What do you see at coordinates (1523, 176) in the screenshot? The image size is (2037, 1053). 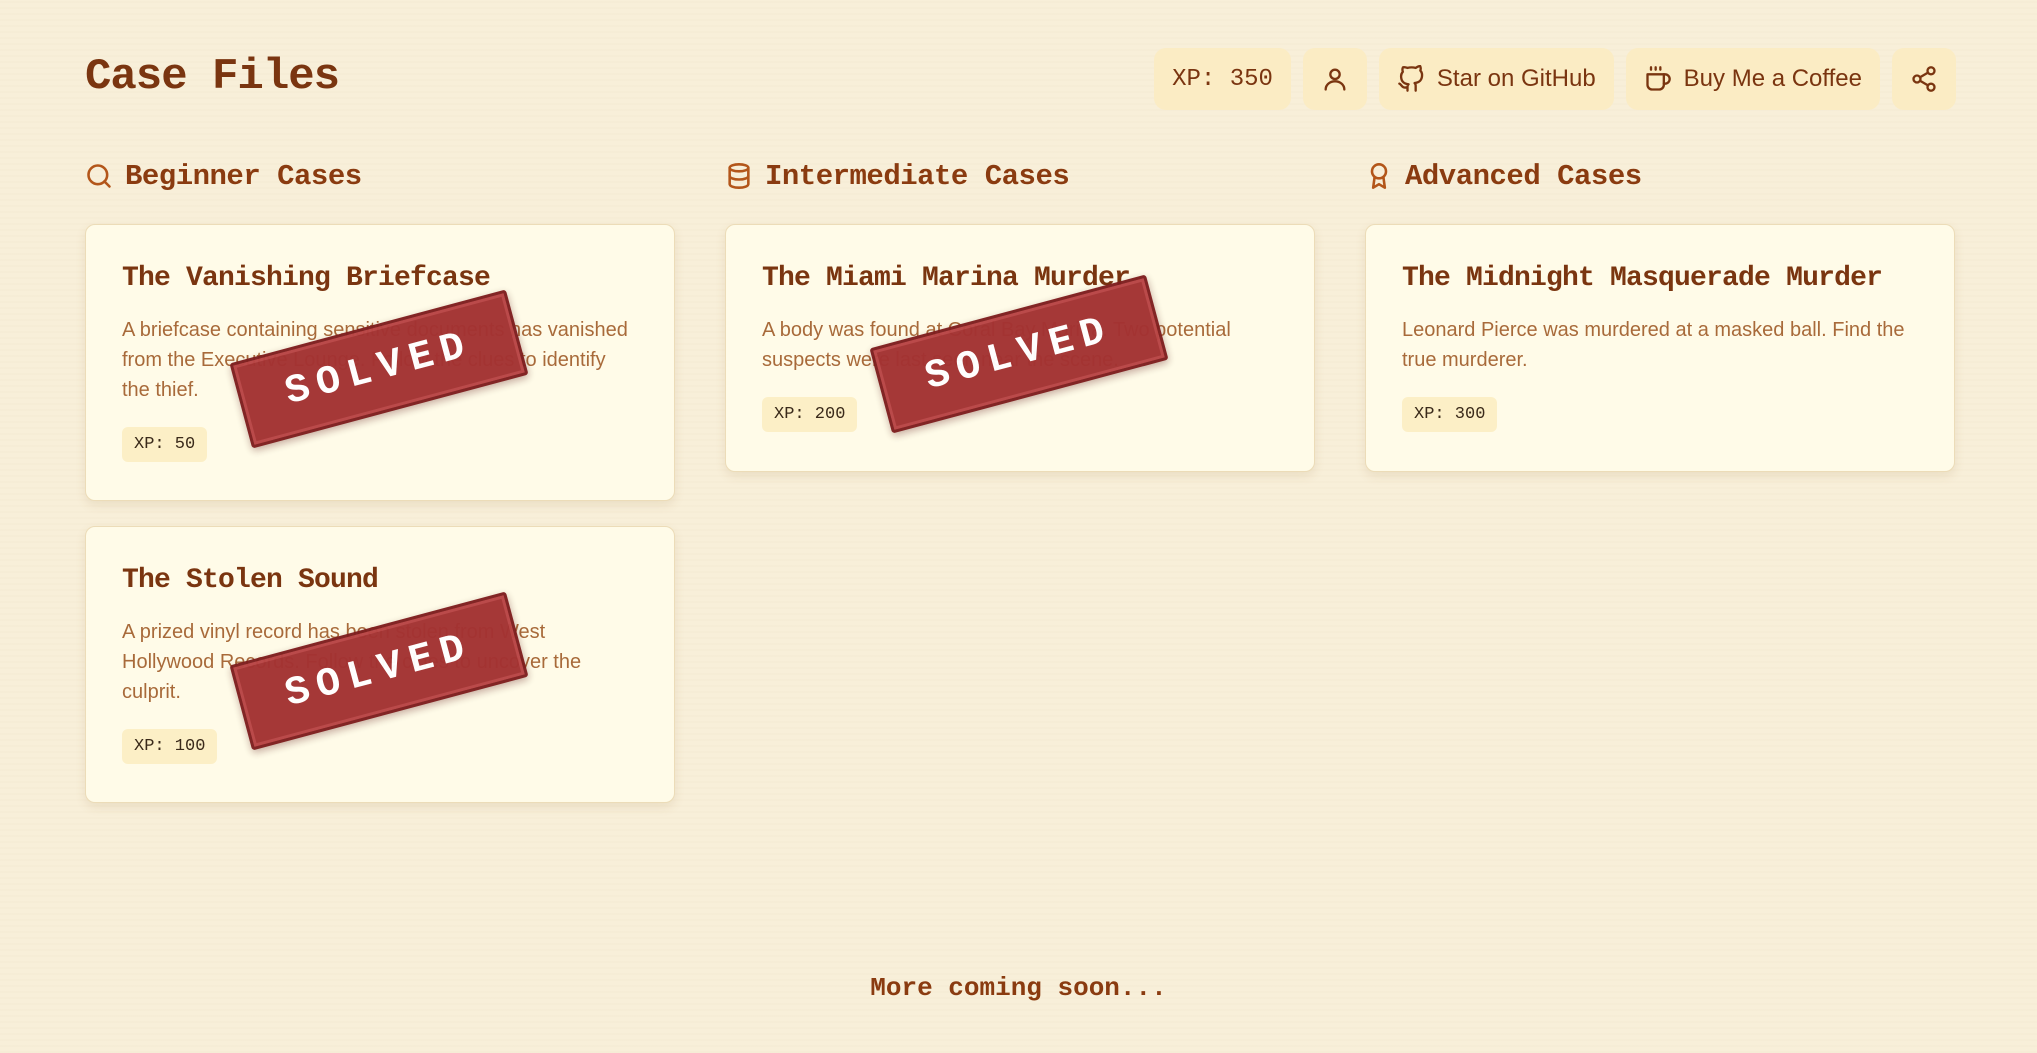 I see `advanced-title: Advanced Cases` at bounding box center [1523, 176].